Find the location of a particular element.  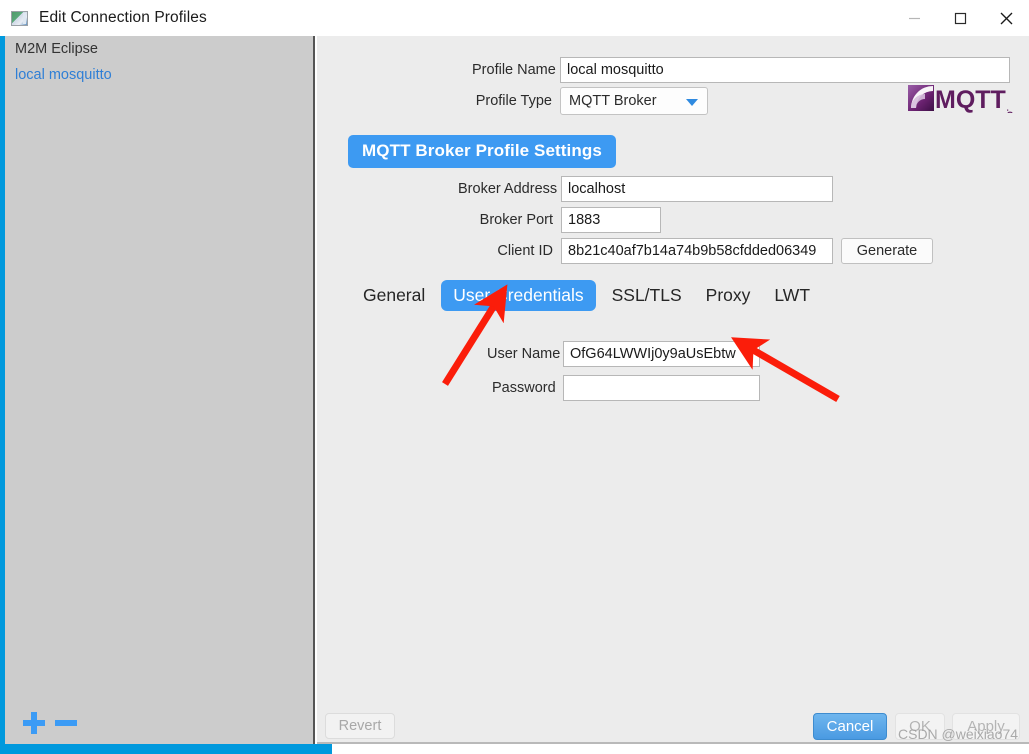

profile-type-select: MQTT Broker is located at coordinates (634, 101).